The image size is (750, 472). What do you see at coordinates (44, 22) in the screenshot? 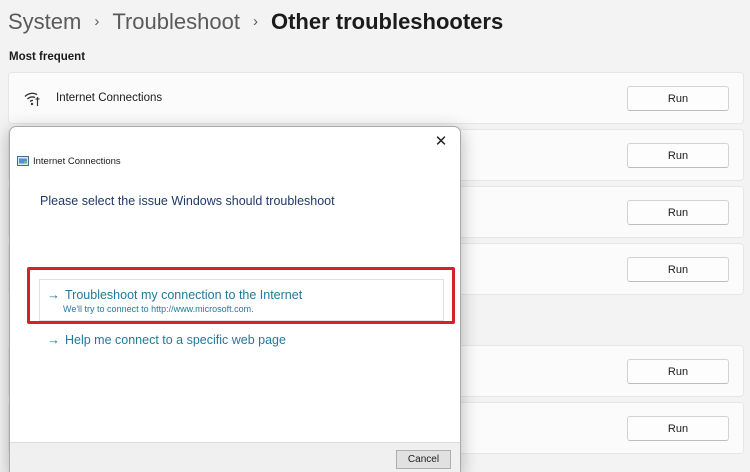
I see `breadcrumb-system: System` at bounding box center [44, 22].